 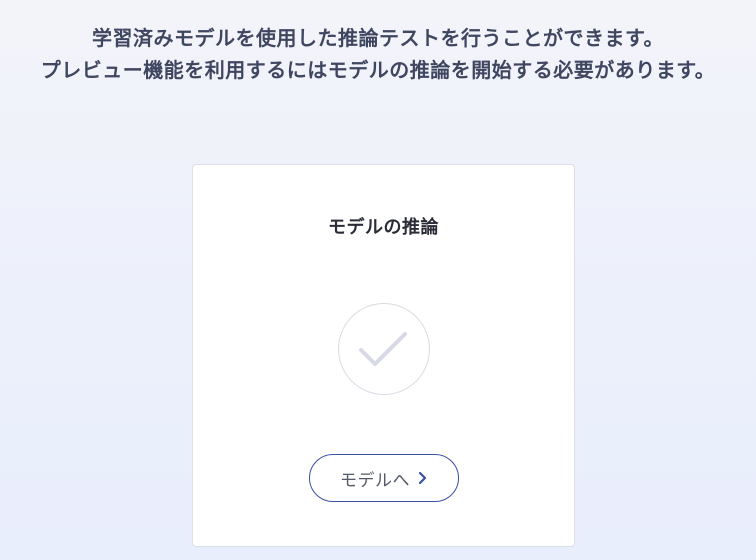 I want to click on go-to-model-button: モデルへ, so click(x=384, y=478).